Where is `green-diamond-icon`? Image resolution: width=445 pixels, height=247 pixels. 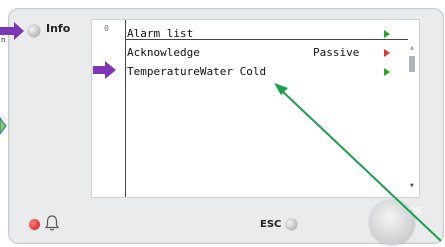 green-diamond-icon is located at coordinates (3, 126).